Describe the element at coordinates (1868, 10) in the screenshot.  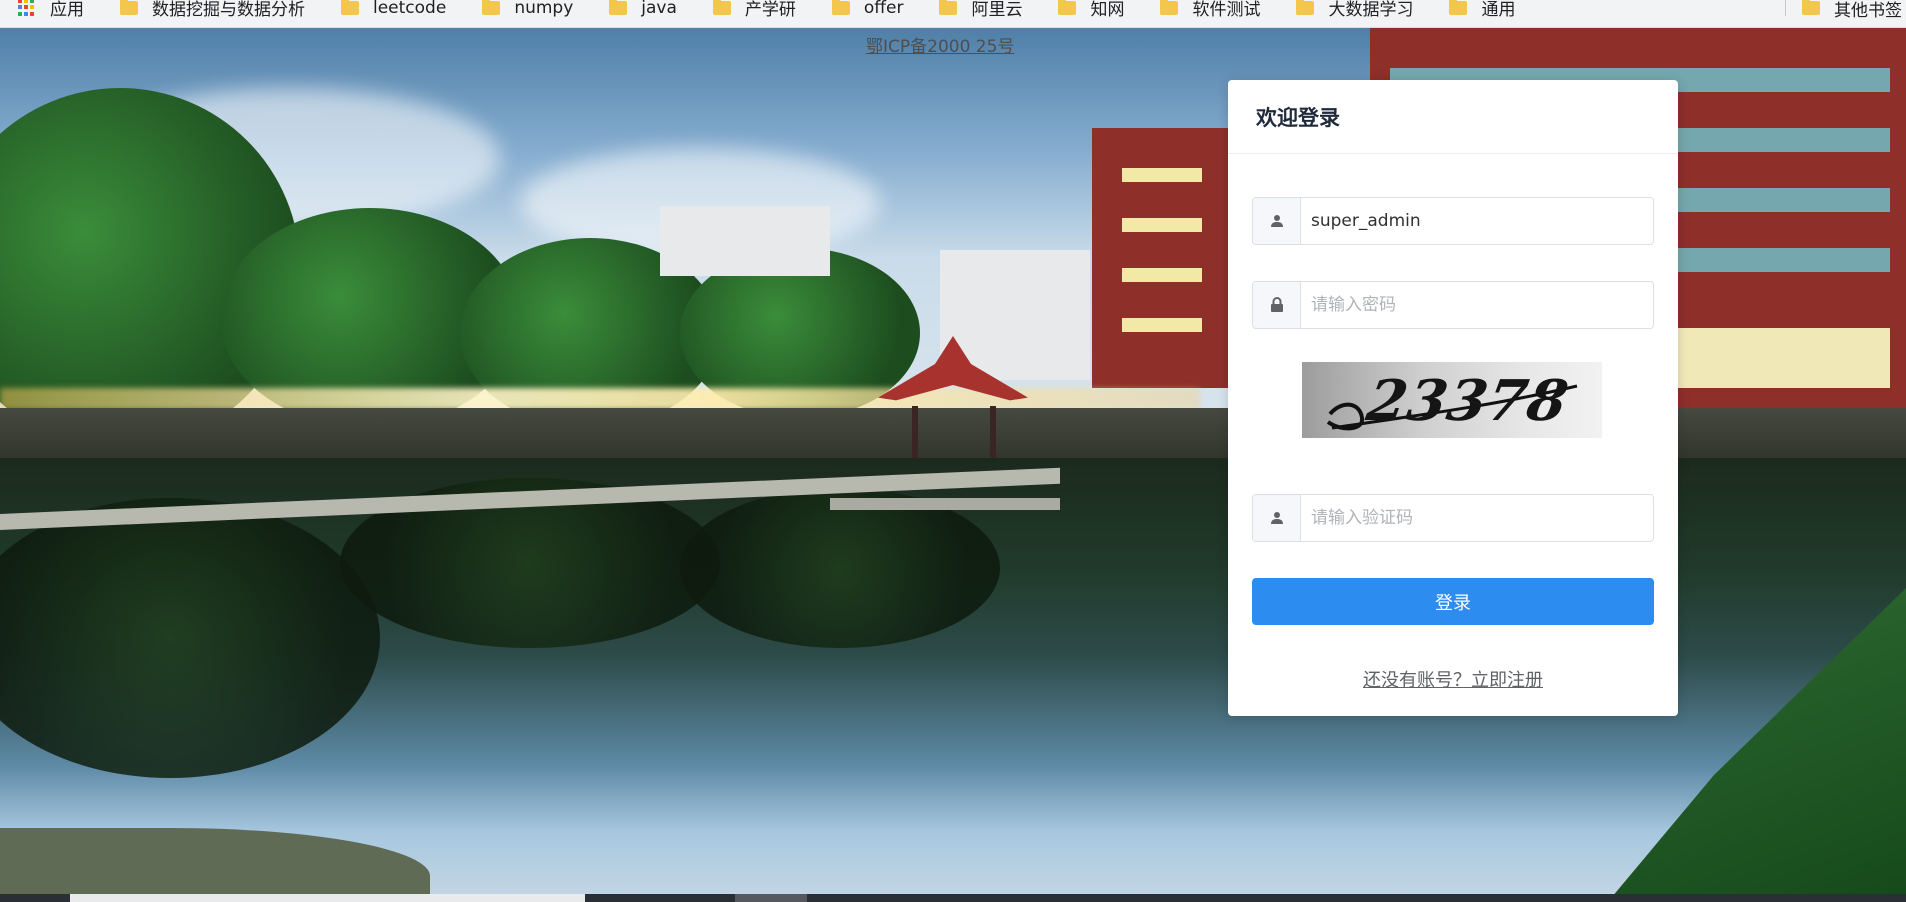
I see `bookmark-label: 其他书签` at that location.